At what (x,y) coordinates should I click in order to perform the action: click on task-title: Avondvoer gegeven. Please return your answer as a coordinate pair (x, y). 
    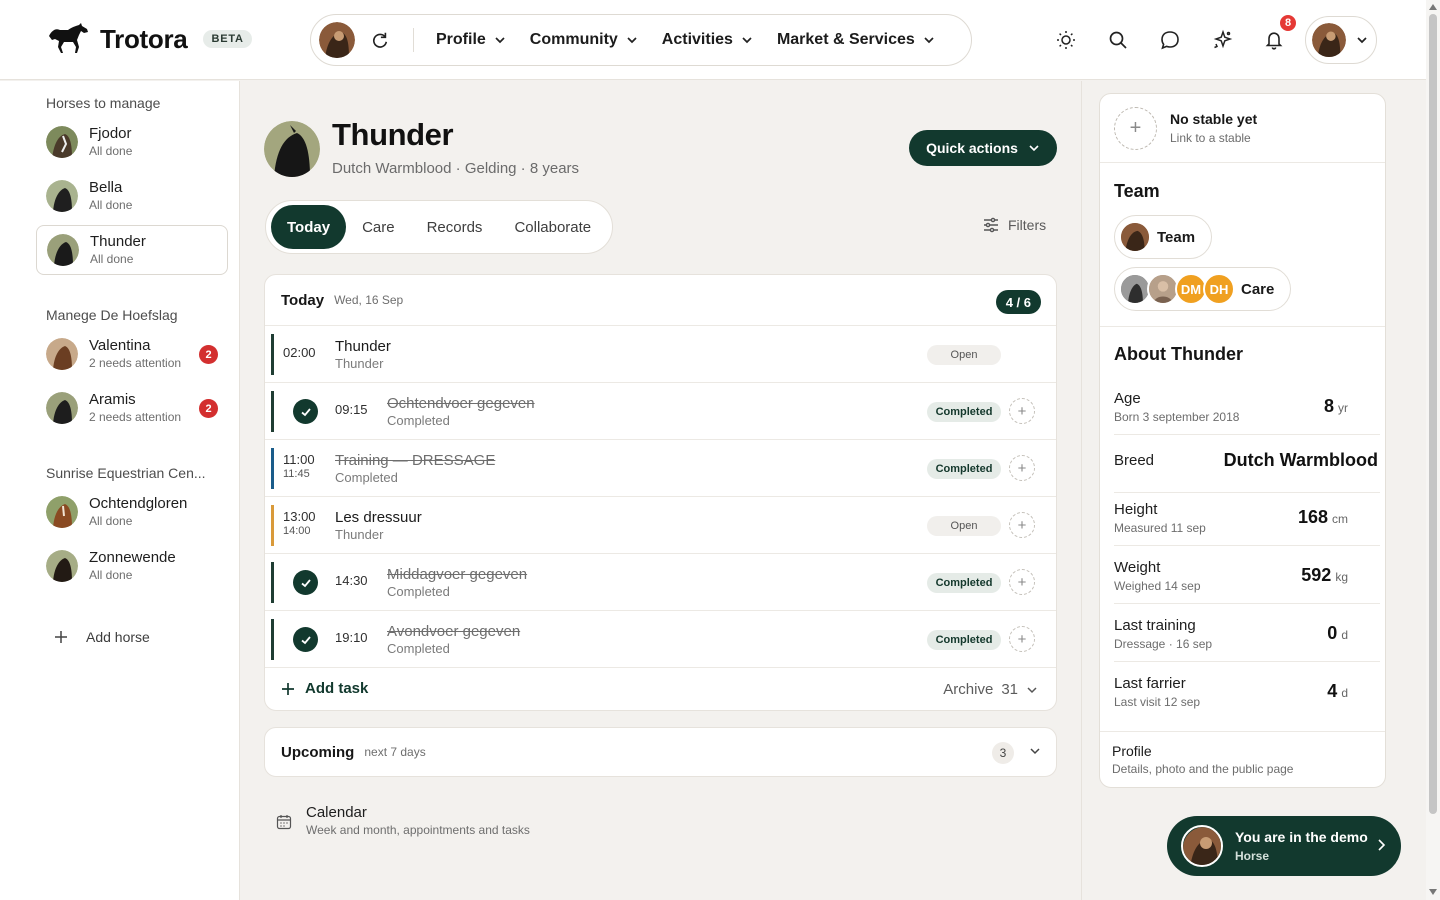
    Looking at the image, I should click on (454, 631).